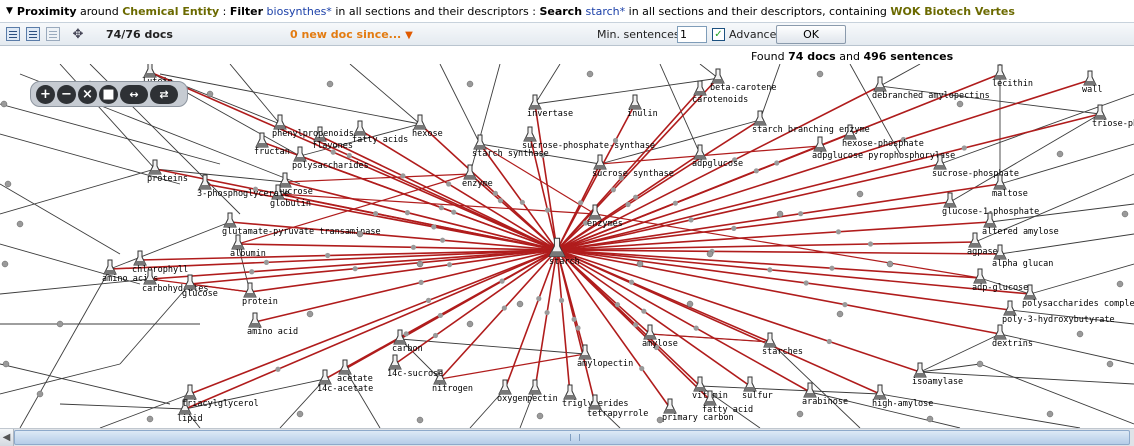  I want to click on zoom-in-icon: +, so click(45, 94).